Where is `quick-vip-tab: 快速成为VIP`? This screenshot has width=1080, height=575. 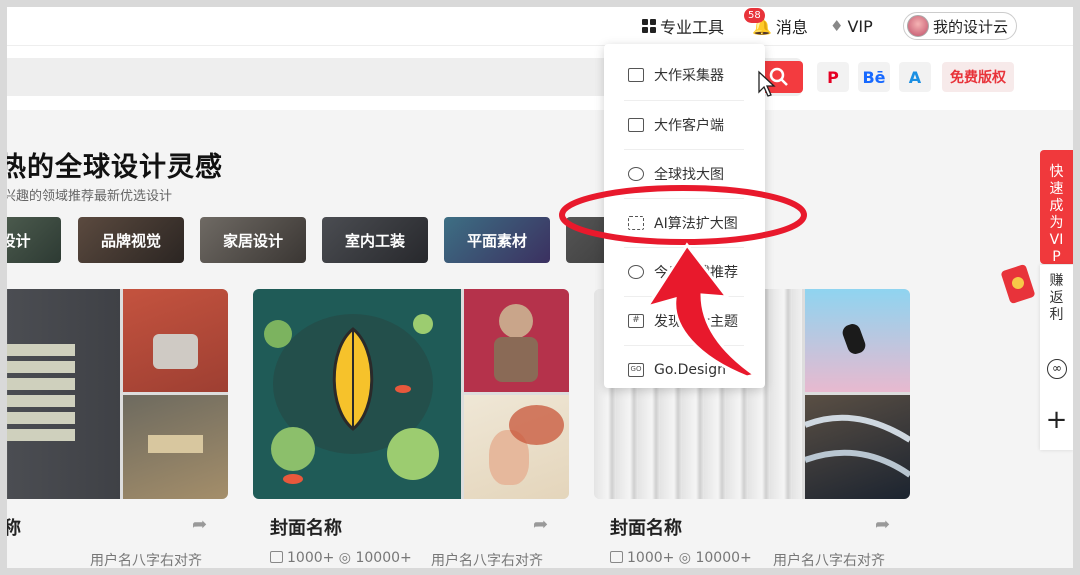 quick-vip-tab: 快速成为VIP is located at coordinates (1056, 207).